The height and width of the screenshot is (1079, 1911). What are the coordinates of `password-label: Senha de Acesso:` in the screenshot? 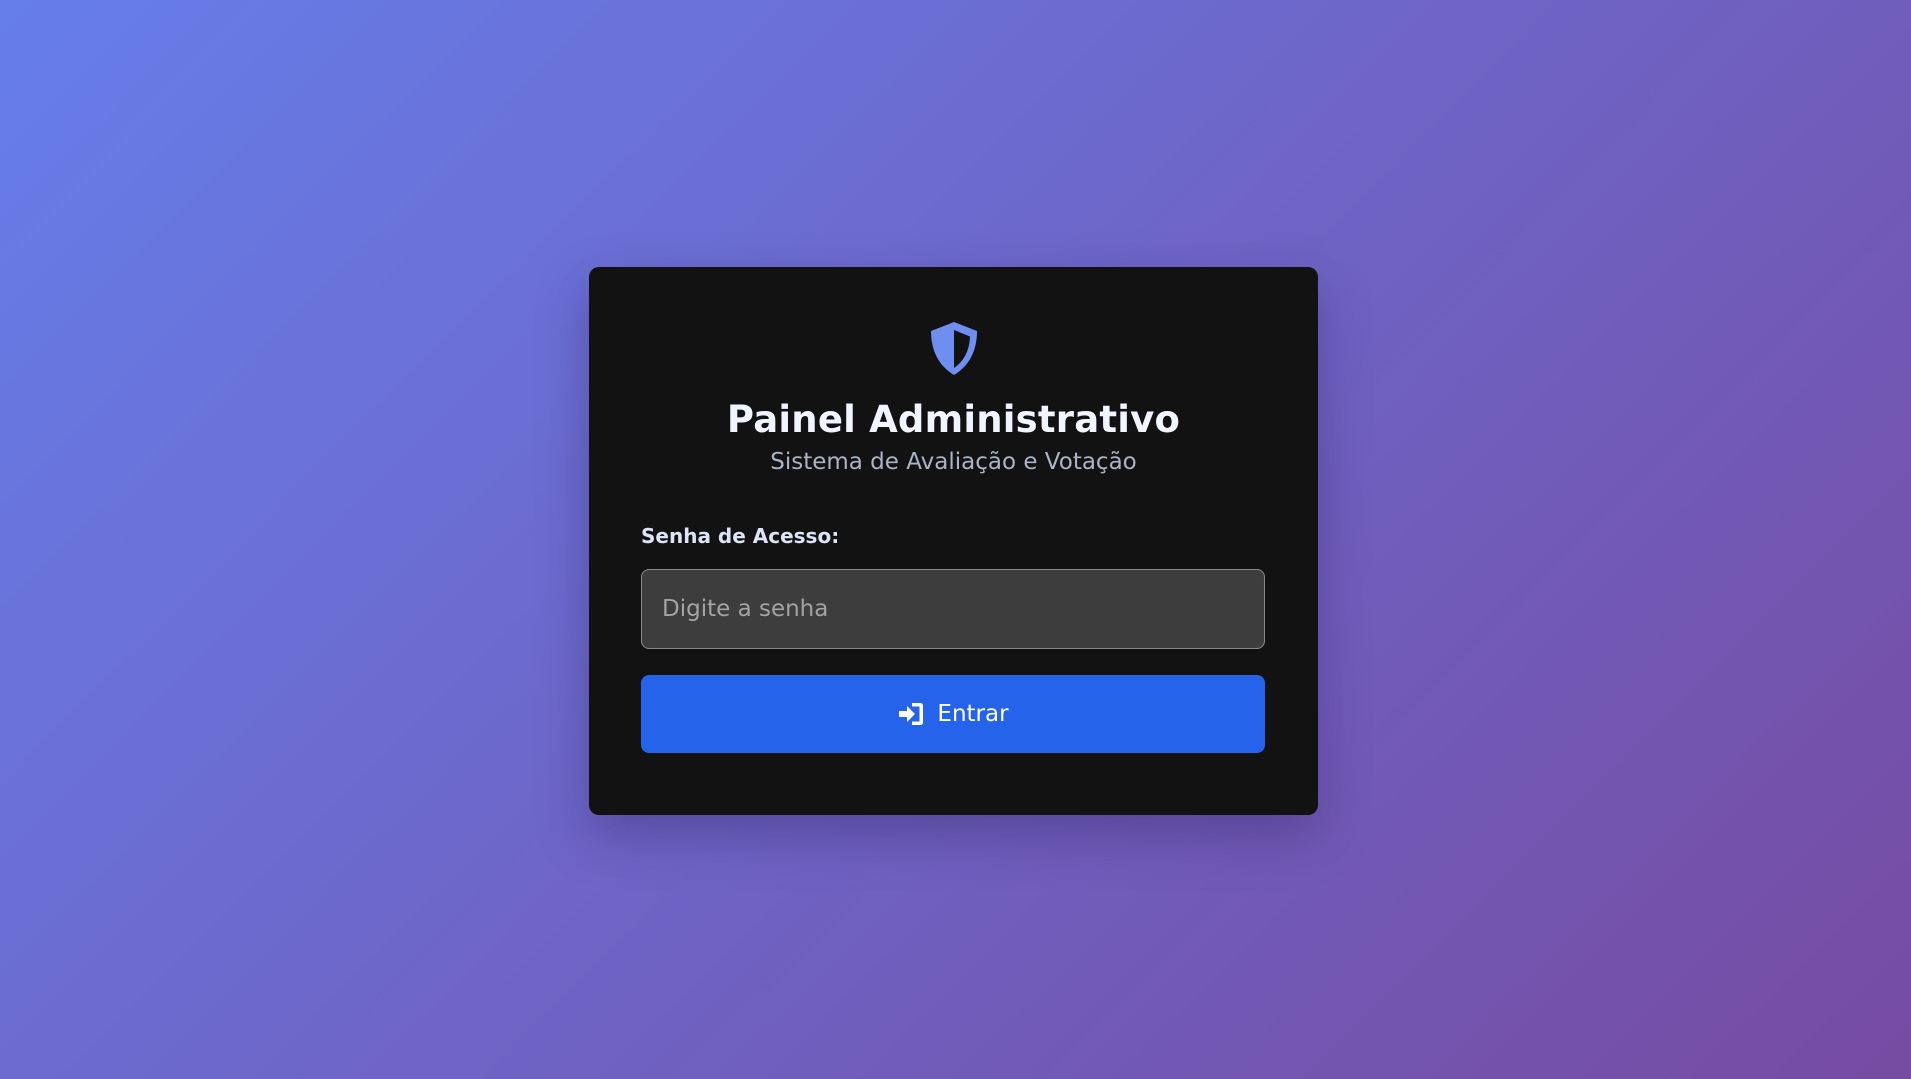 It's located at (740, 536).